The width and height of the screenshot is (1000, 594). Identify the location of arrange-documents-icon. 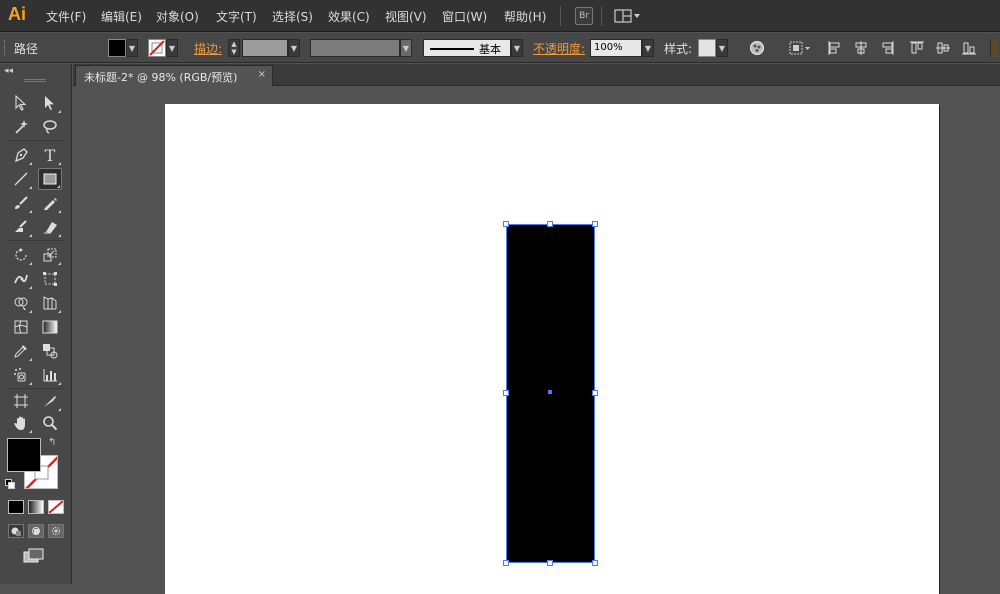
(628, 16).